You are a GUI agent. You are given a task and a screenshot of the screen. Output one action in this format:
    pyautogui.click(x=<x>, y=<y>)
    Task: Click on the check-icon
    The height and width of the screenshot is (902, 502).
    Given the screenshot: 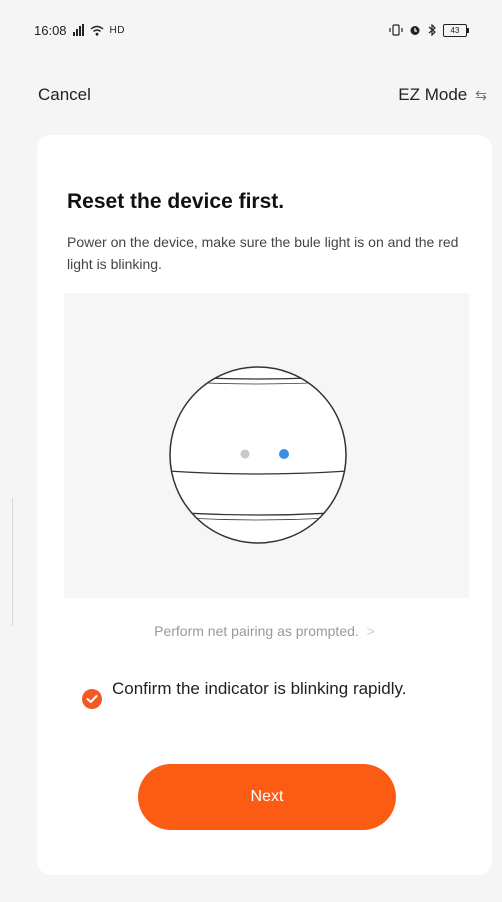 What is the action you would take?
    pyautogui.click(x=92, y=699)
    